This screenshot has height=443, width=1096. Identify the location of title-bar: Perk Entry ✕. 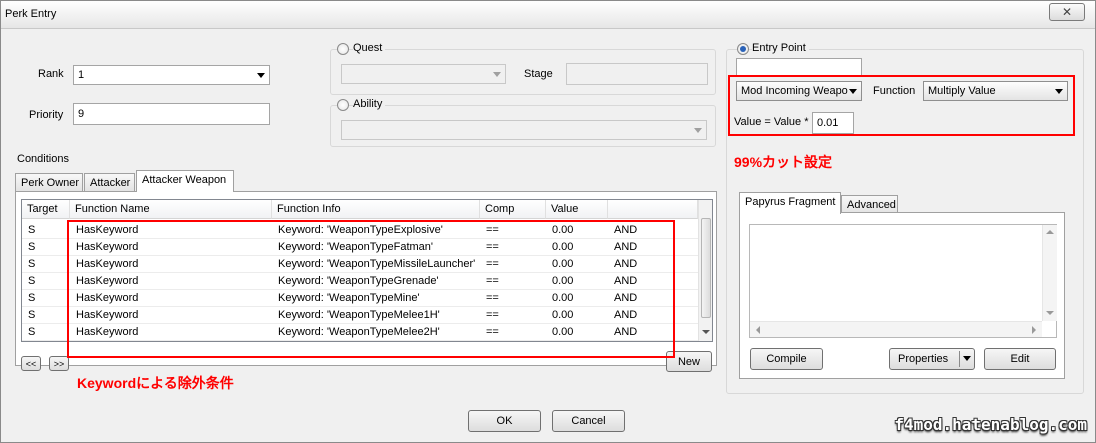
(548, 15).